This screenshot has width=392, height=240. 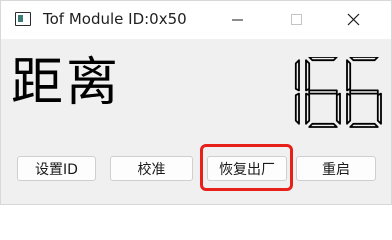 I want to click on close-button, so click(x=353, y=20).